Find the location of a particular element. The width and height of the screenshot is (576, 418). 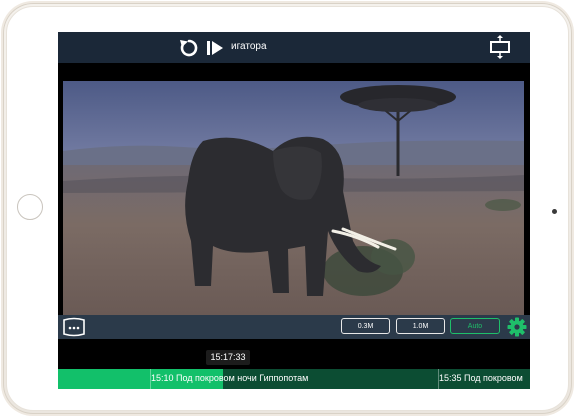

channel-title: игатора is located at coordinates (249, 46).